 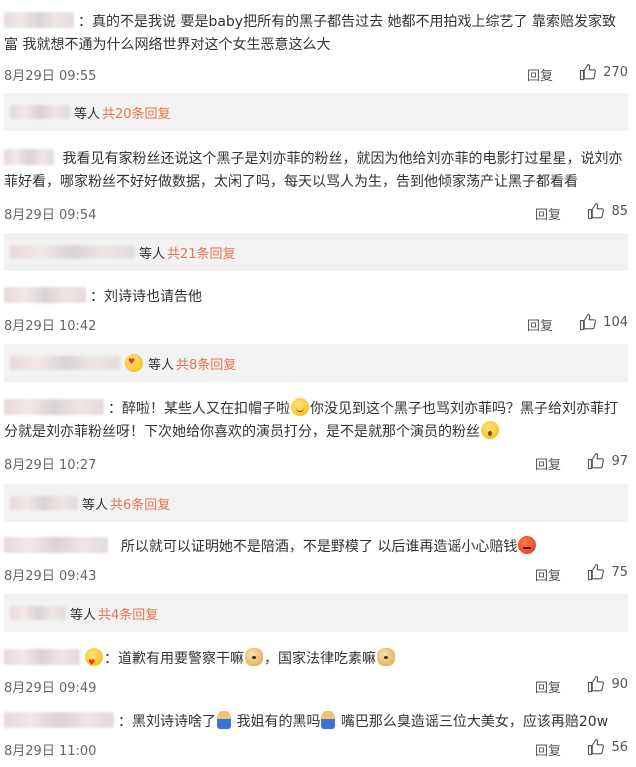 What do you see at coordinates (619, 211) in the screenshot?
I see `like-count: 85` at bounding box center [619, 211].